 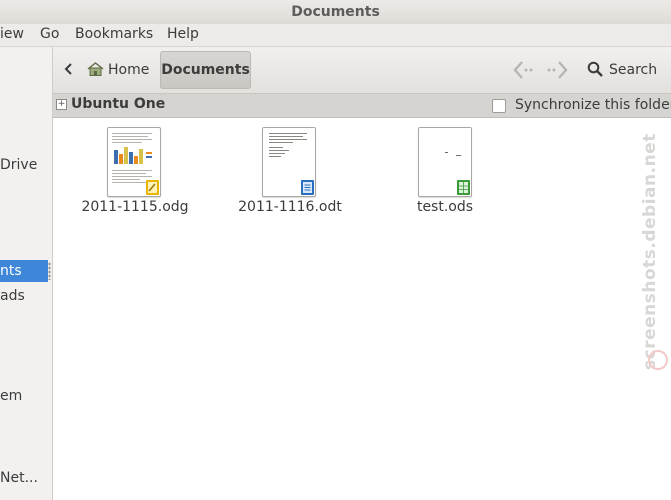 I want to click on sidebar-item-drive: Drive, so click(x=18, y=165).